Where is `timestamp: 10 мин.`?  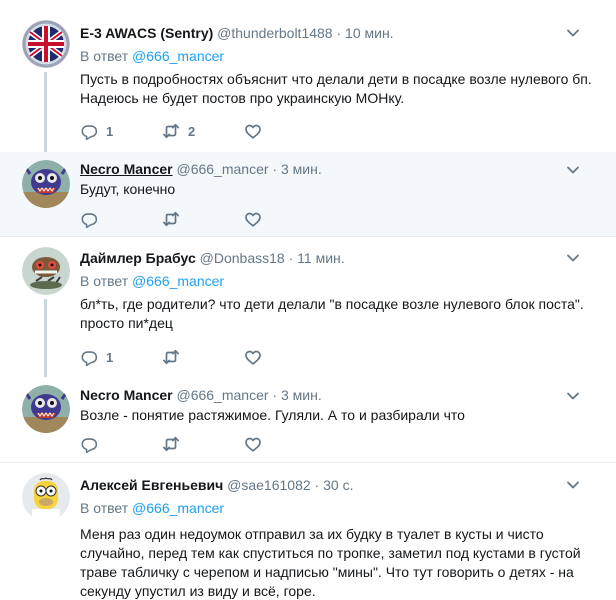
timestamp: 10 мин. is located at coordinates (369, 33).